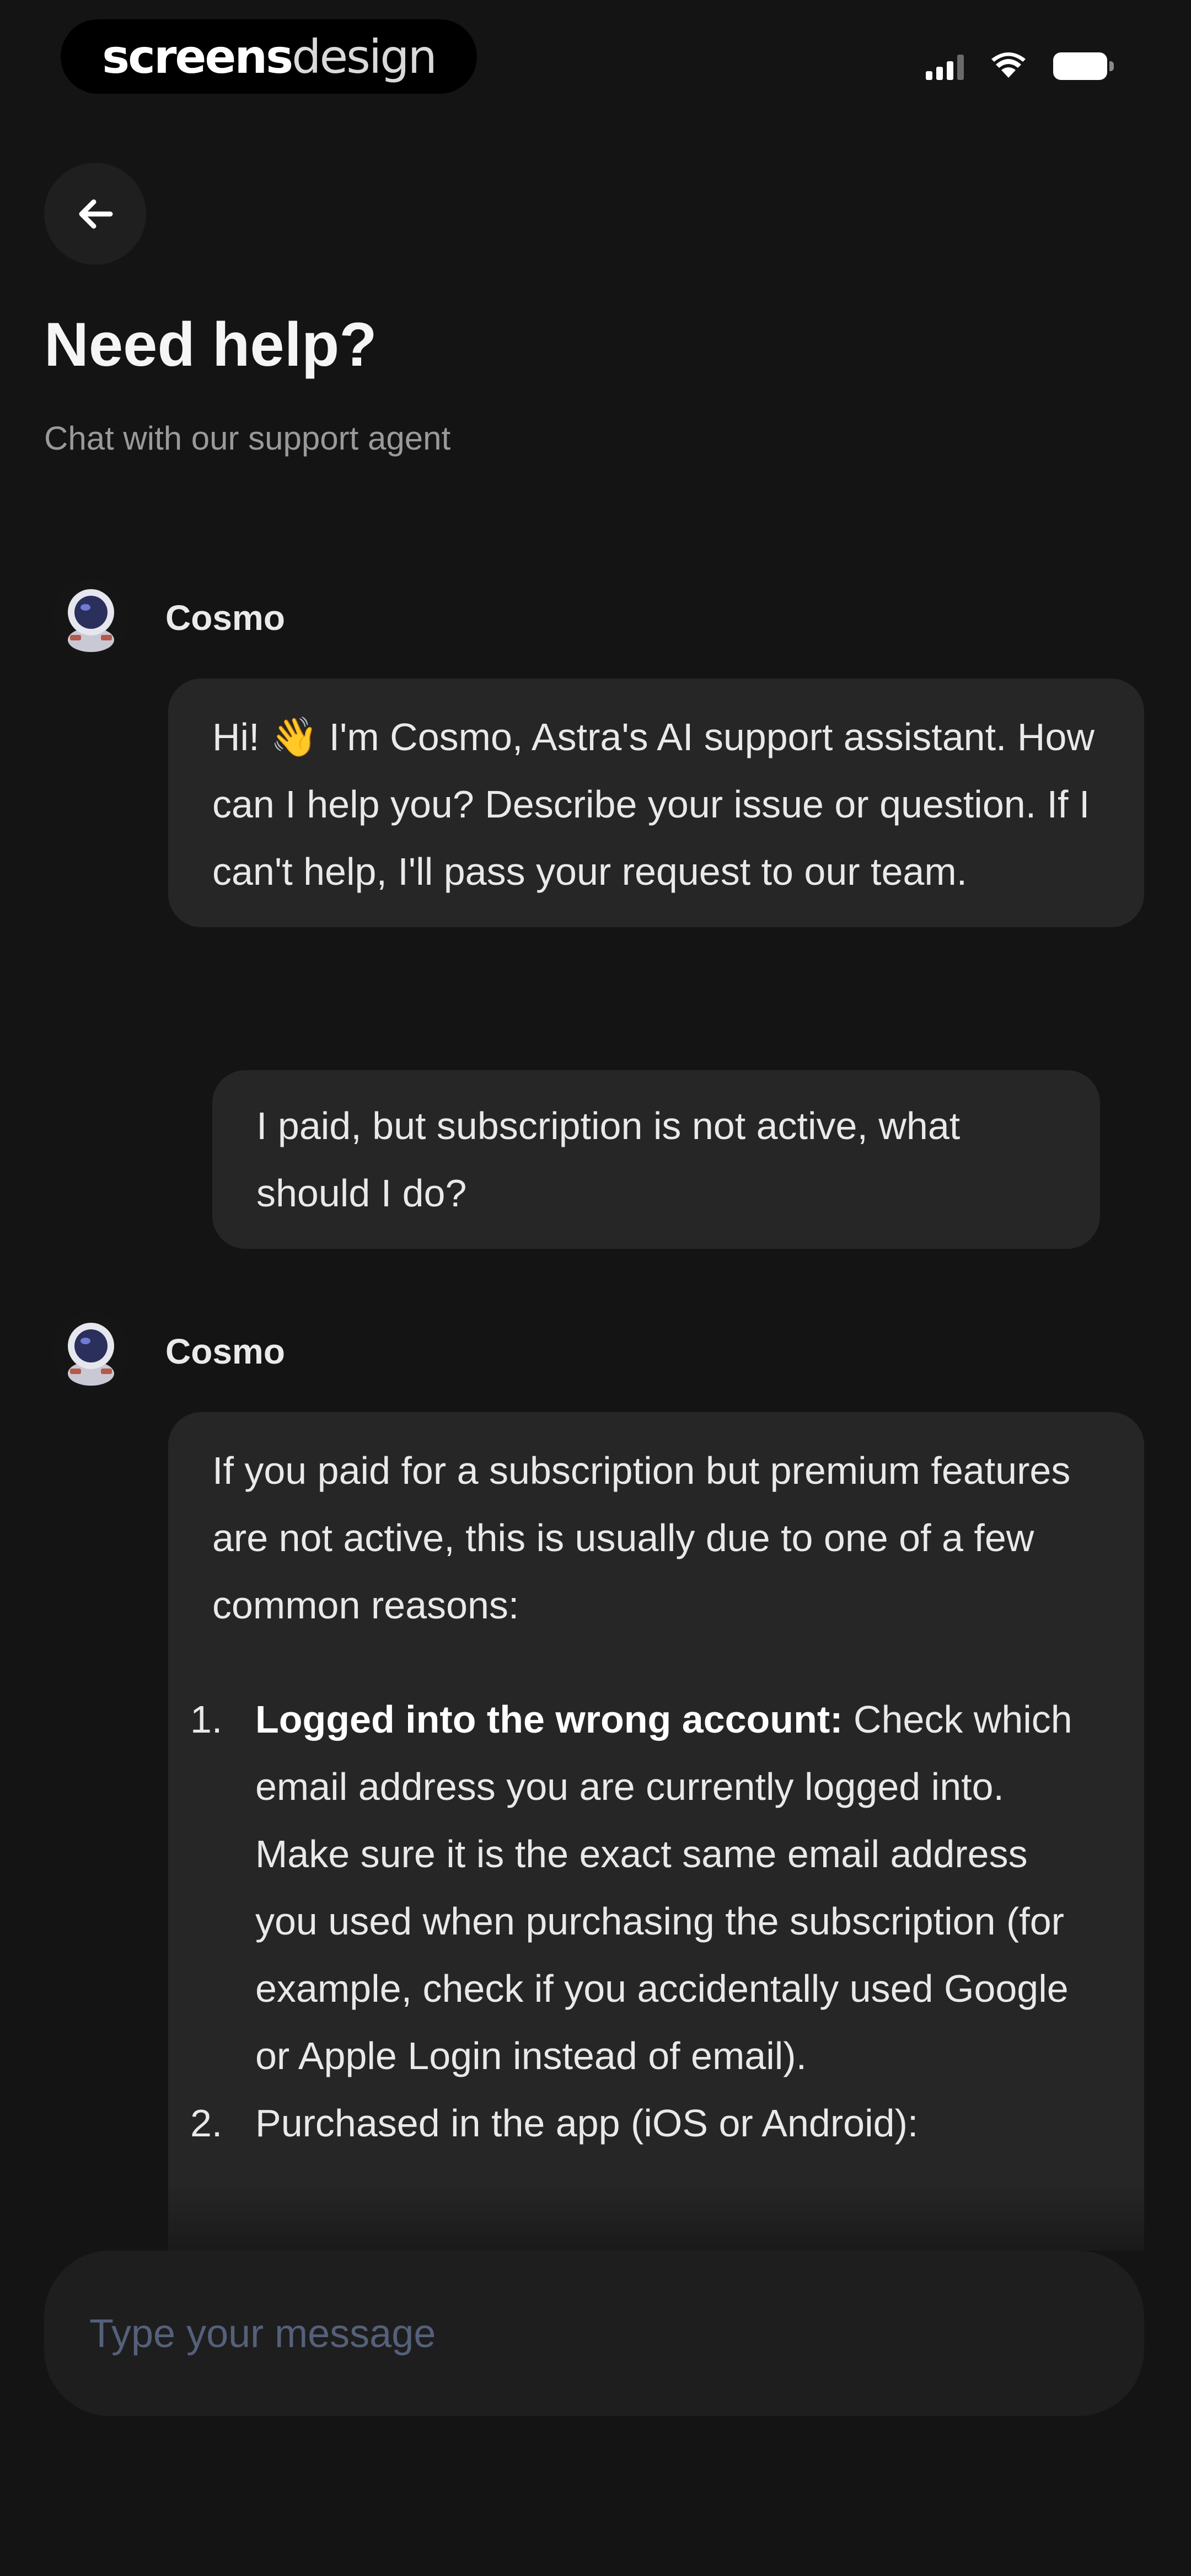 This screenshot has width=1191, height=2576. I want to click on message-input, so click(593, 2334).